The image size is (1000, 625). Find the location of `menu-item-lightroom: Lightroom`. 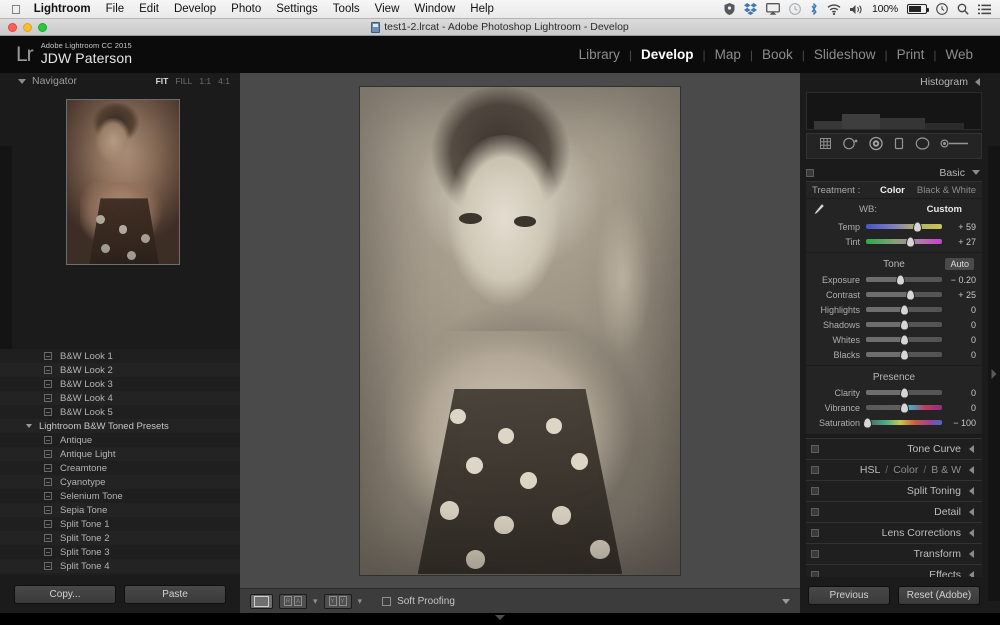

menu-item-lightroom: Lightroom is located at coordinates (62, 9).